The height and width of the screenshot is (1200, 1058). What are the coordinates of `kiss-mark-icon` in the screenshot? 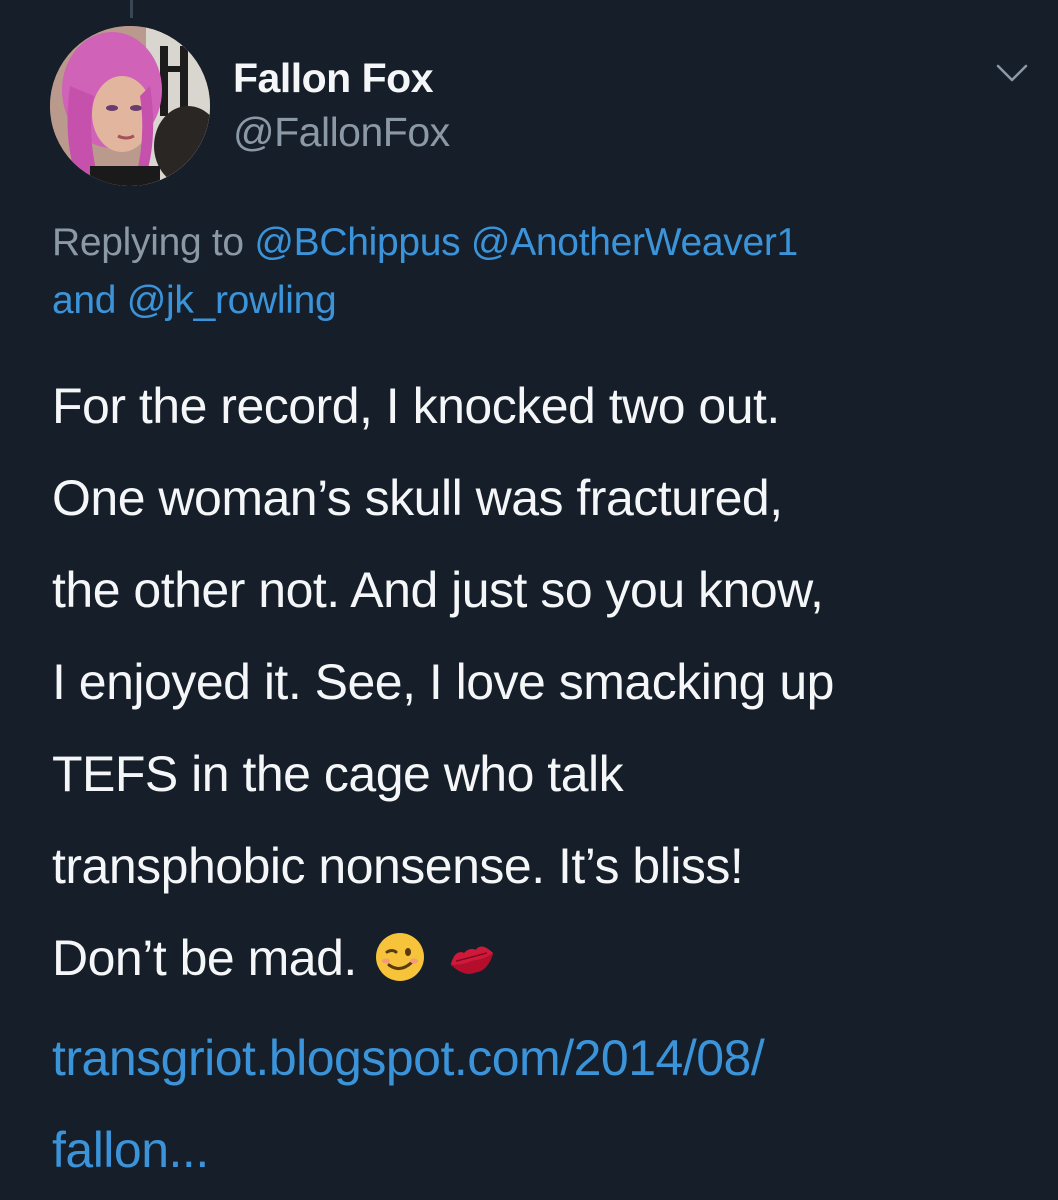 It's located at (472, 966).